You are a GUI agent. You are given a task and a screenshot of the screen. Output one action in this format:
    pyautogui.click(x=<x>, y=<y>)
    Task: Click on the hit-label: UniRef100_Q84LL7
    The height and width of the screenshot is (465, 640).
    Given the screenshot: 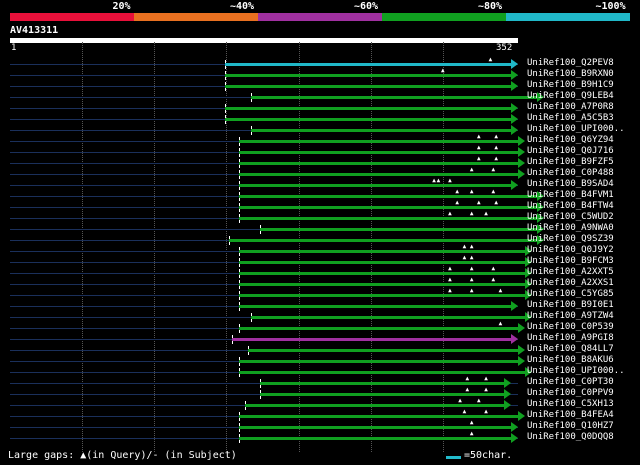 What is the action you would take?
    pyautogui.click(x=570, y=349)
    